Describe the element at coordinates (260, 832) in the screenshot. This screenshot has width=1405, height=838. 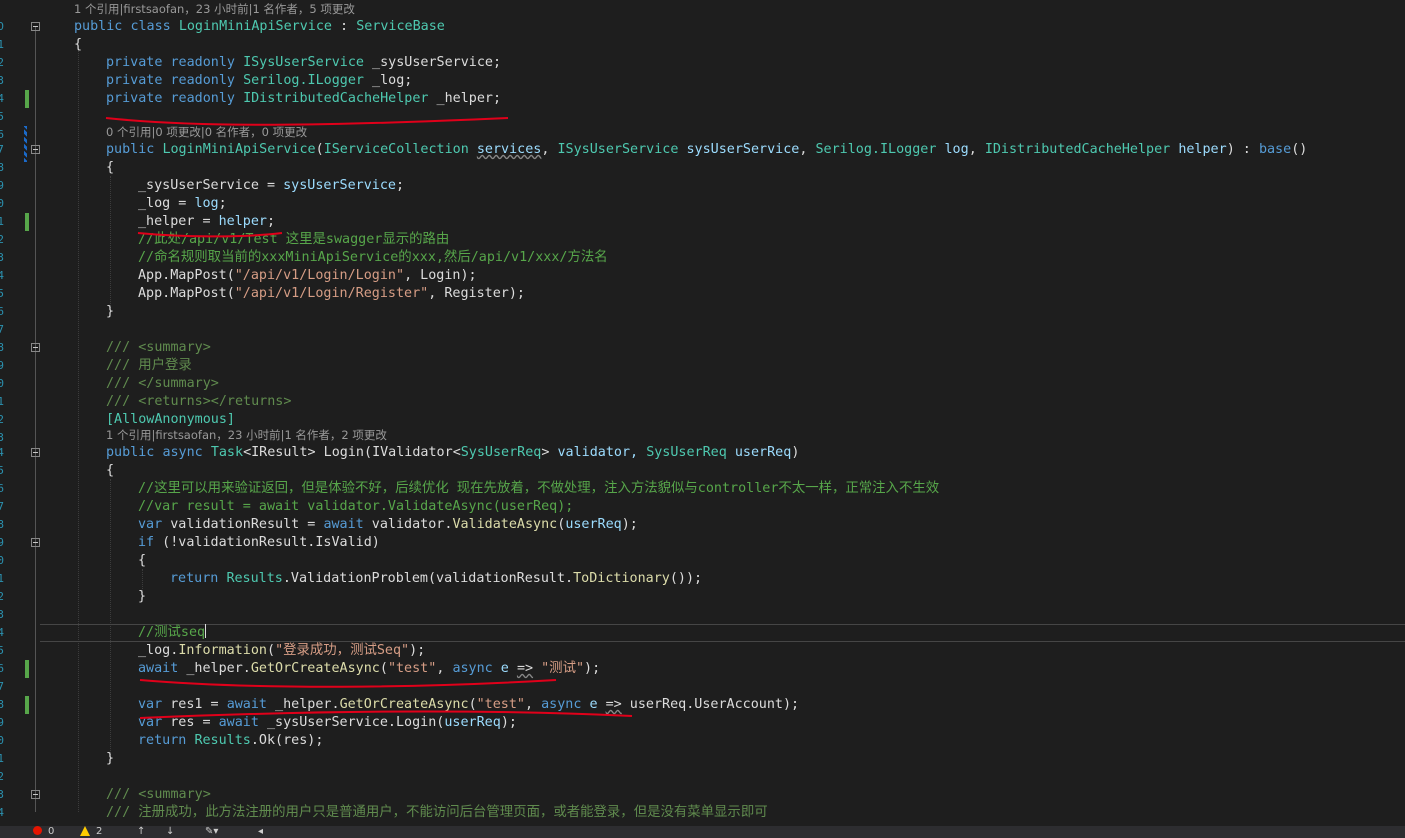
I see `scroll-left-icon: ◂` at that location.